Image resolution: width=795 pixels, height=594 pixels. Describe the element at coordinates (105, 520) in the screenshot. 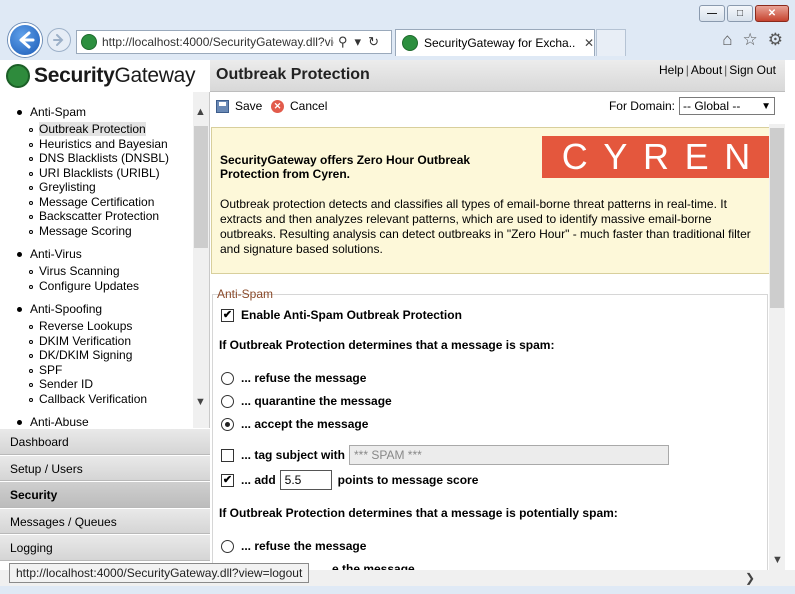

I see `nav-tab-messages-queues: Messages / Queues` at that location.